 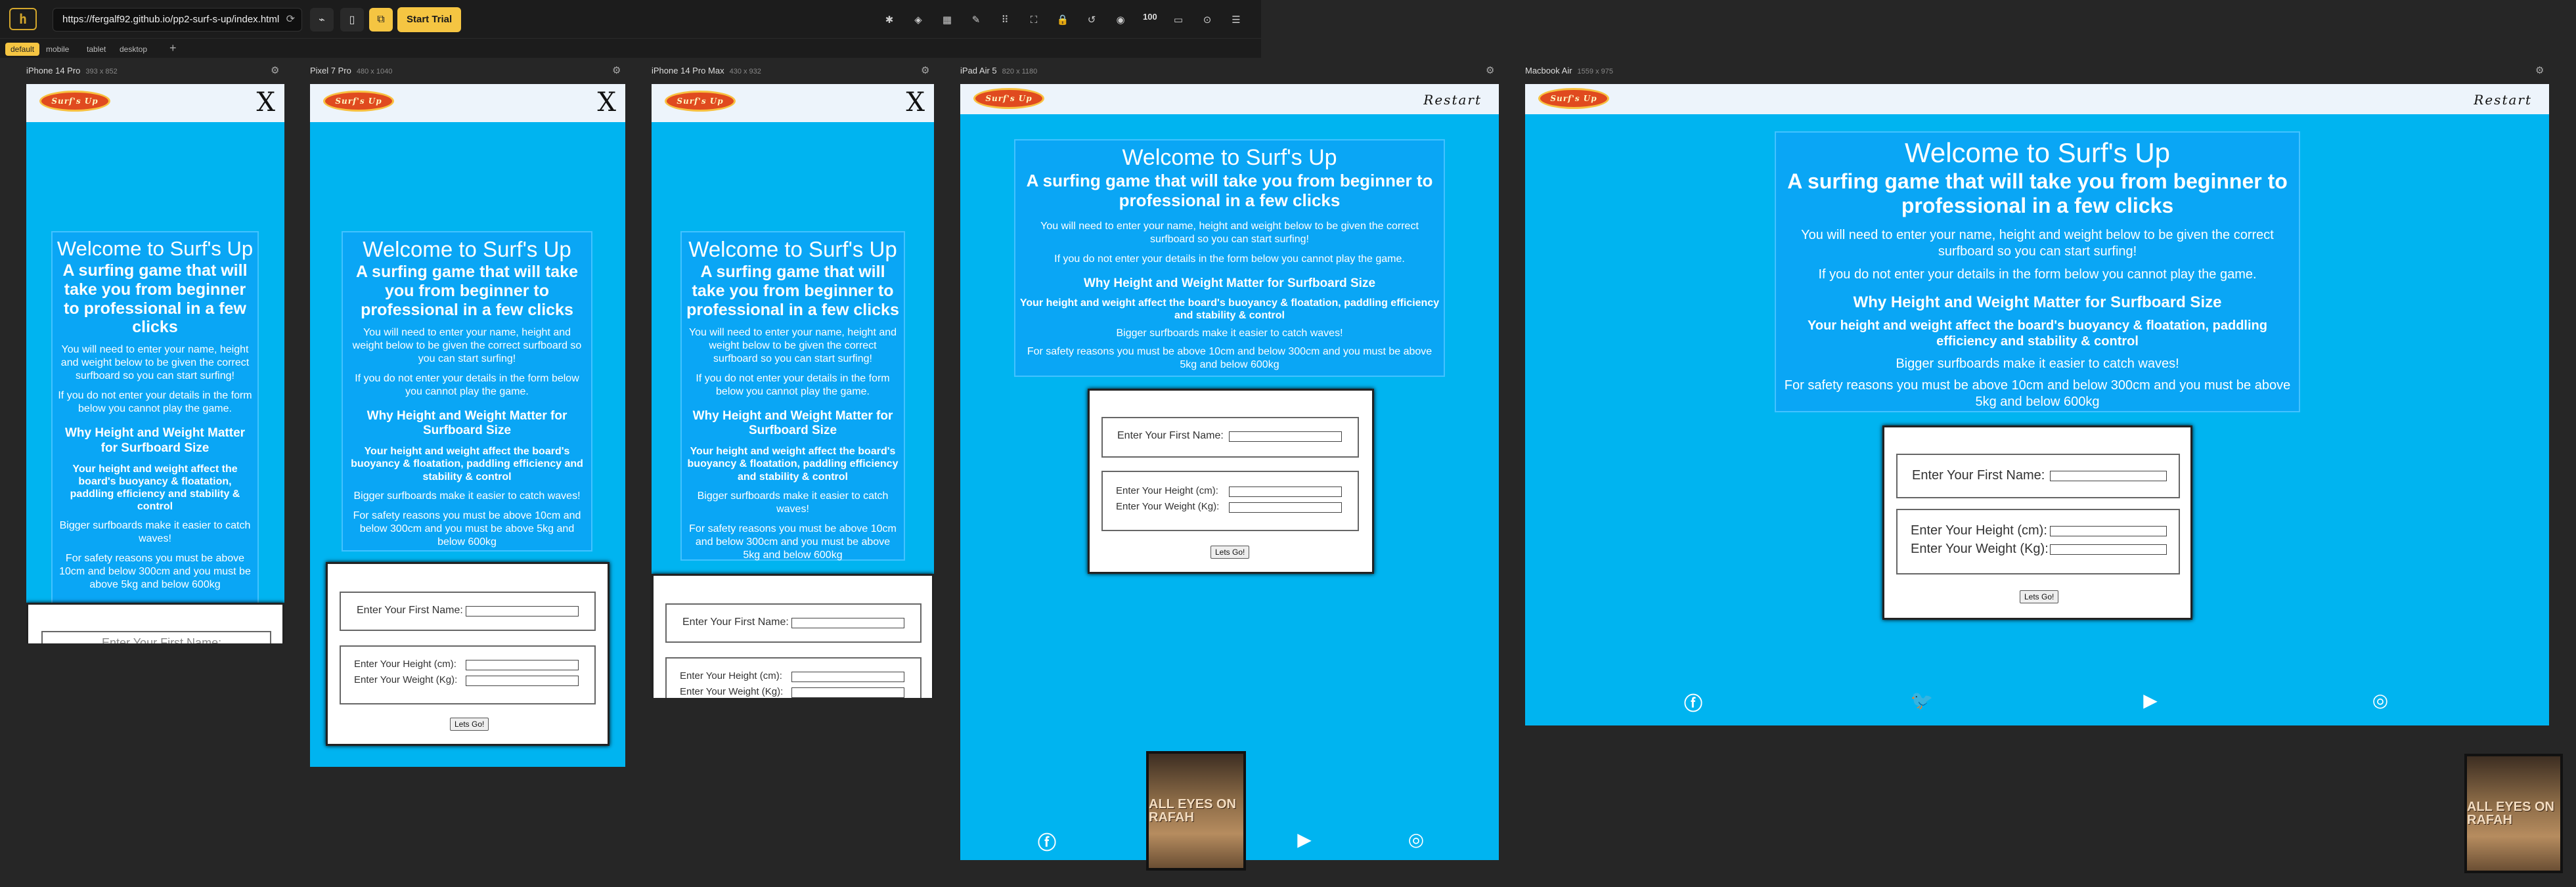 I want to click on name-group: Enter Your First Name:, so click(x=468, y=611).